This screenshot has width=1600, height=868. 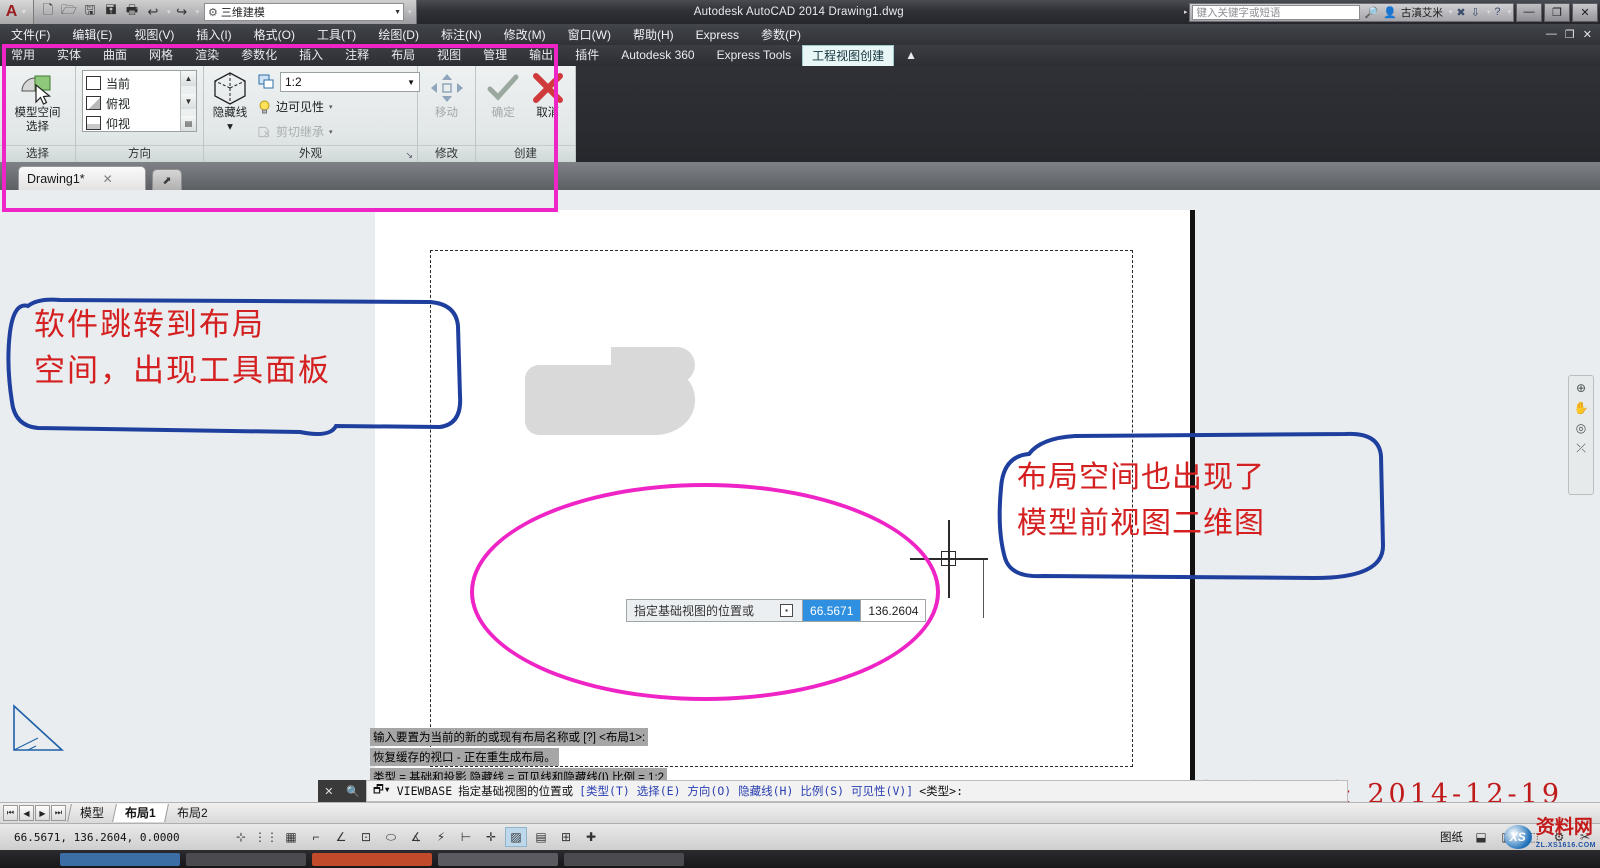 I want to click on selection-cycling-toggle: ▤, so click(x=541, y=837).